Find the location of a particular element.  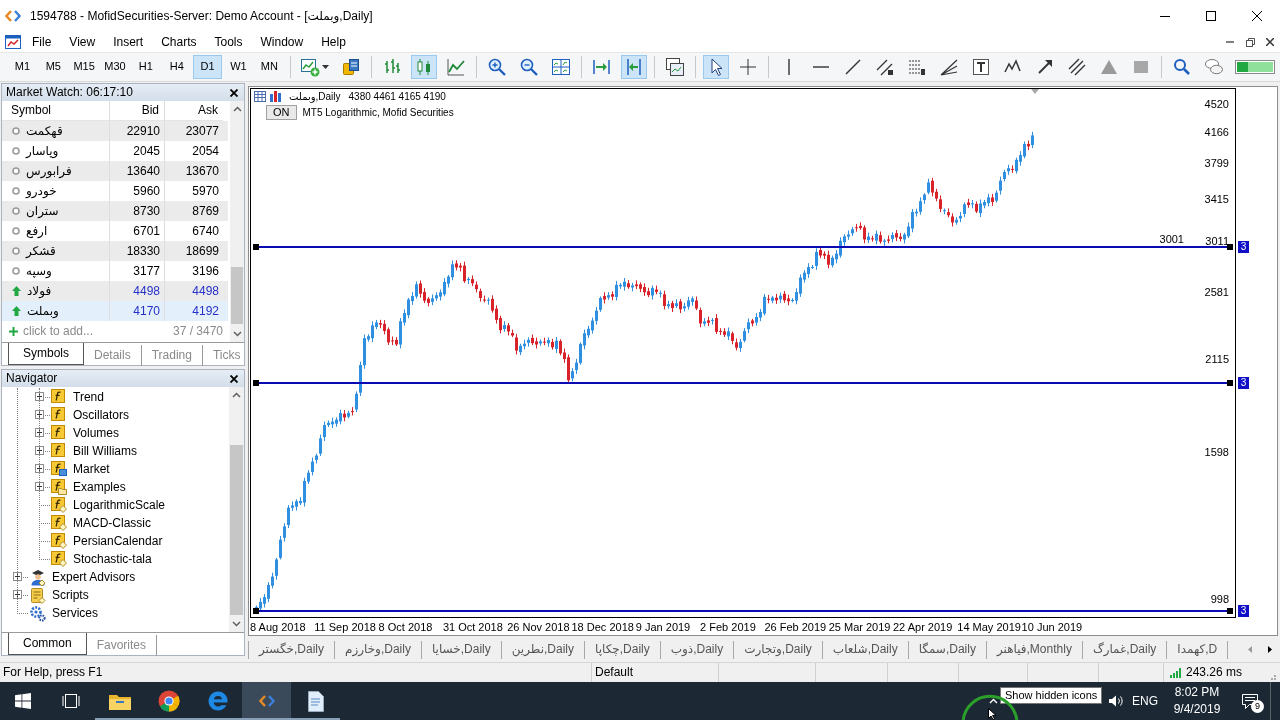

date-label: 26 Feb 2019 is located at coordinates (795, 627).